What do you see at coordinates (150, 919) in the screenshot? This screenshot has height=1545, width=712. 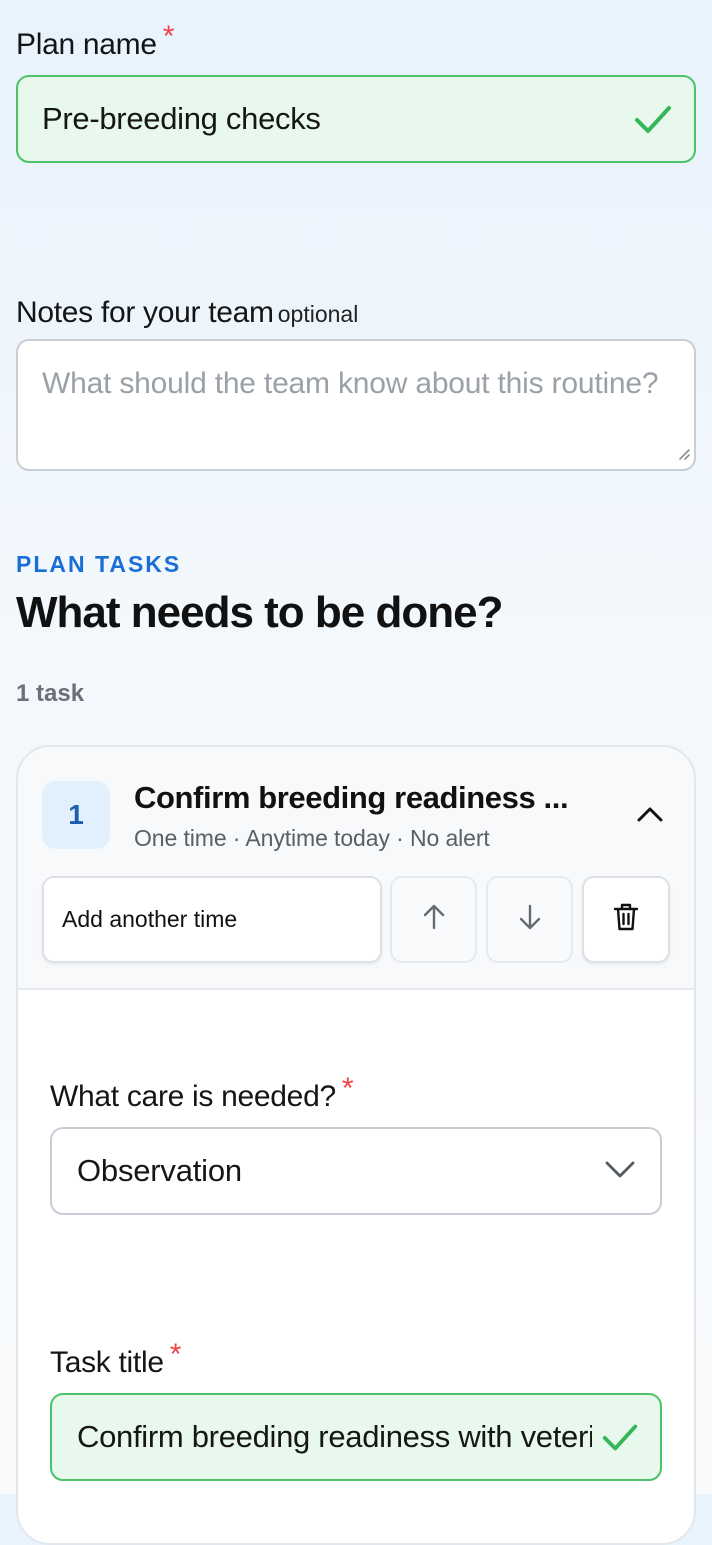 I see `add-another-time-label: Add another time` at bounding box center [150, 919].